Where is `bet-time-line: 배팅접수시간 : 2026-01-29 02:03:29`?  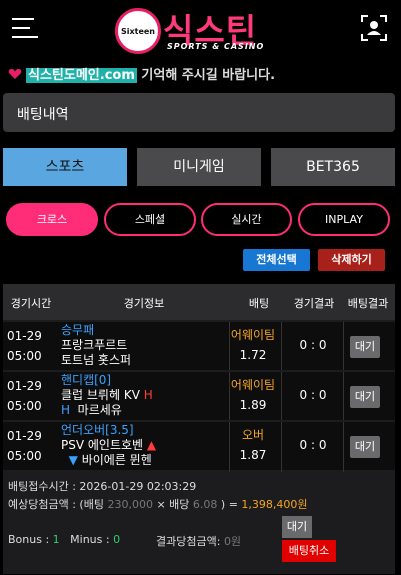
bet-time-line: 배팅접수시간 : 2026-01-29 02:03:29 is located at coordinates (102, 486).